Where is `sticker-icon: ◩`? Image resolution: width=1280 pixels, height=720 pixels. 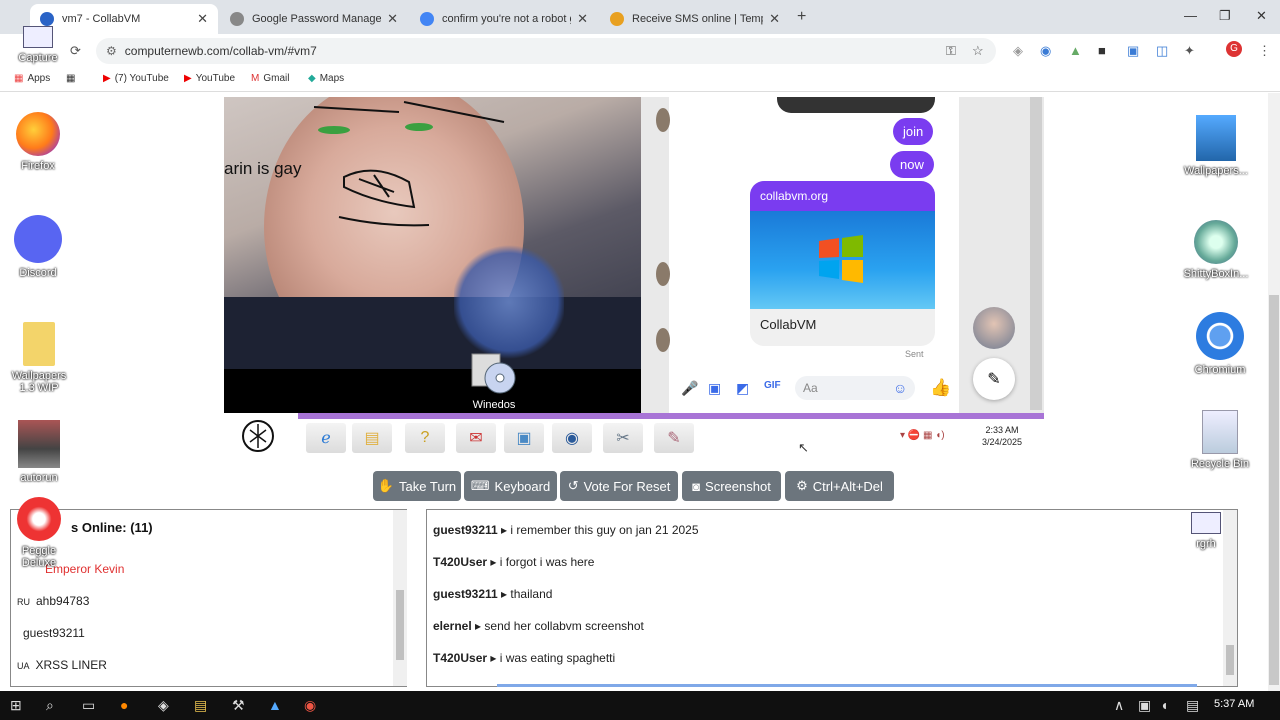
sticker-icon: ◩ is located at coordinates (742, 388).